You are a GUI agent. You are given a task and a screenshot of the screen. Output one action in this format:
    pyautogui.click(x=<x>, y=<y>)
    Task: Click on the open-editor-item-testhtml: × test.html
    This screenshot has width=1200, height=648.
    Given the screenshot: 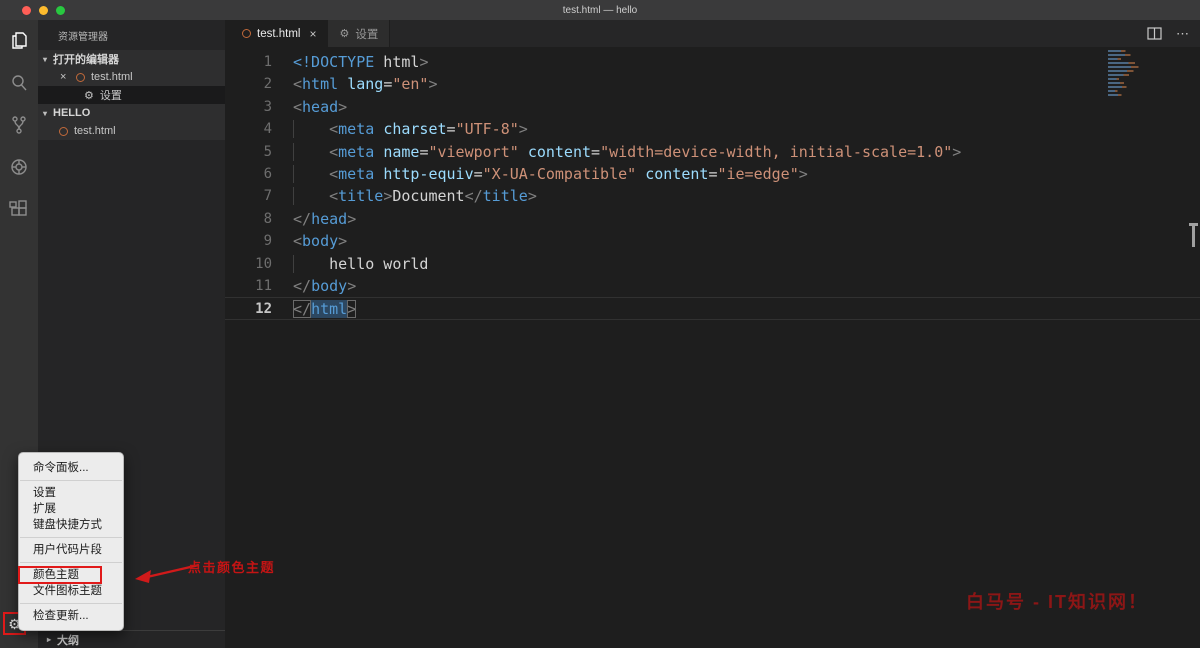 What is the action you would take?
    pyautogui.click(x=131, y=77)
    